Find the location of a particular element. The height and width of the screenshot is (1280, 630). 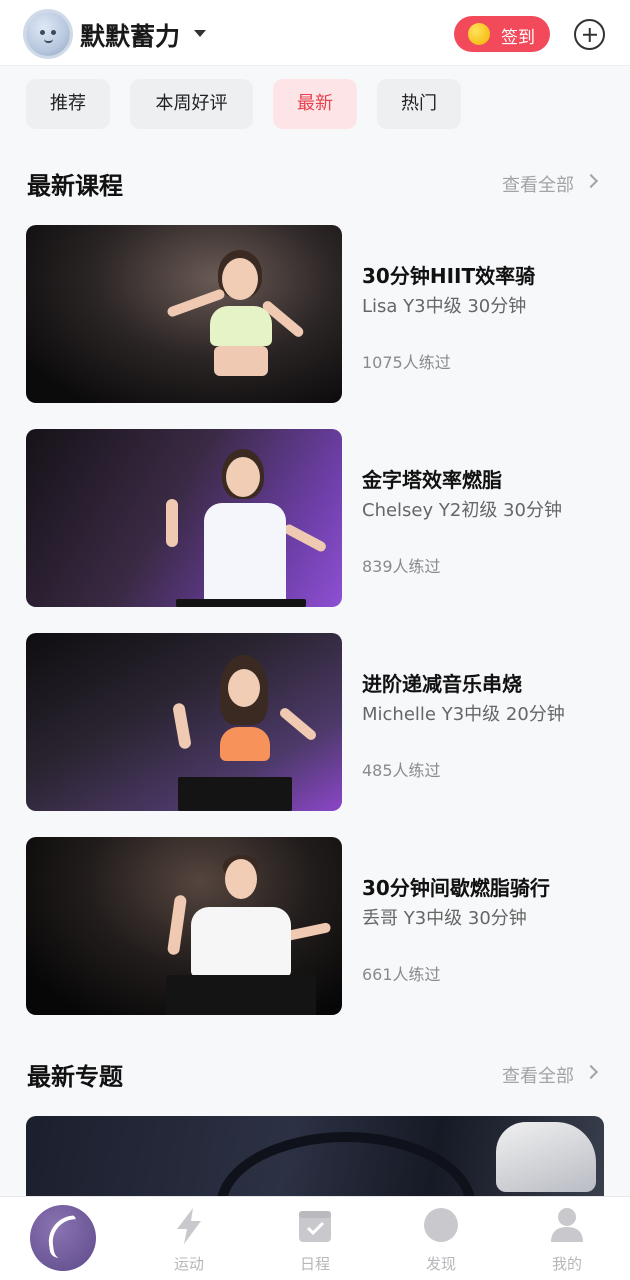

signin-button: 签到 is located at coordinates (502, 34).